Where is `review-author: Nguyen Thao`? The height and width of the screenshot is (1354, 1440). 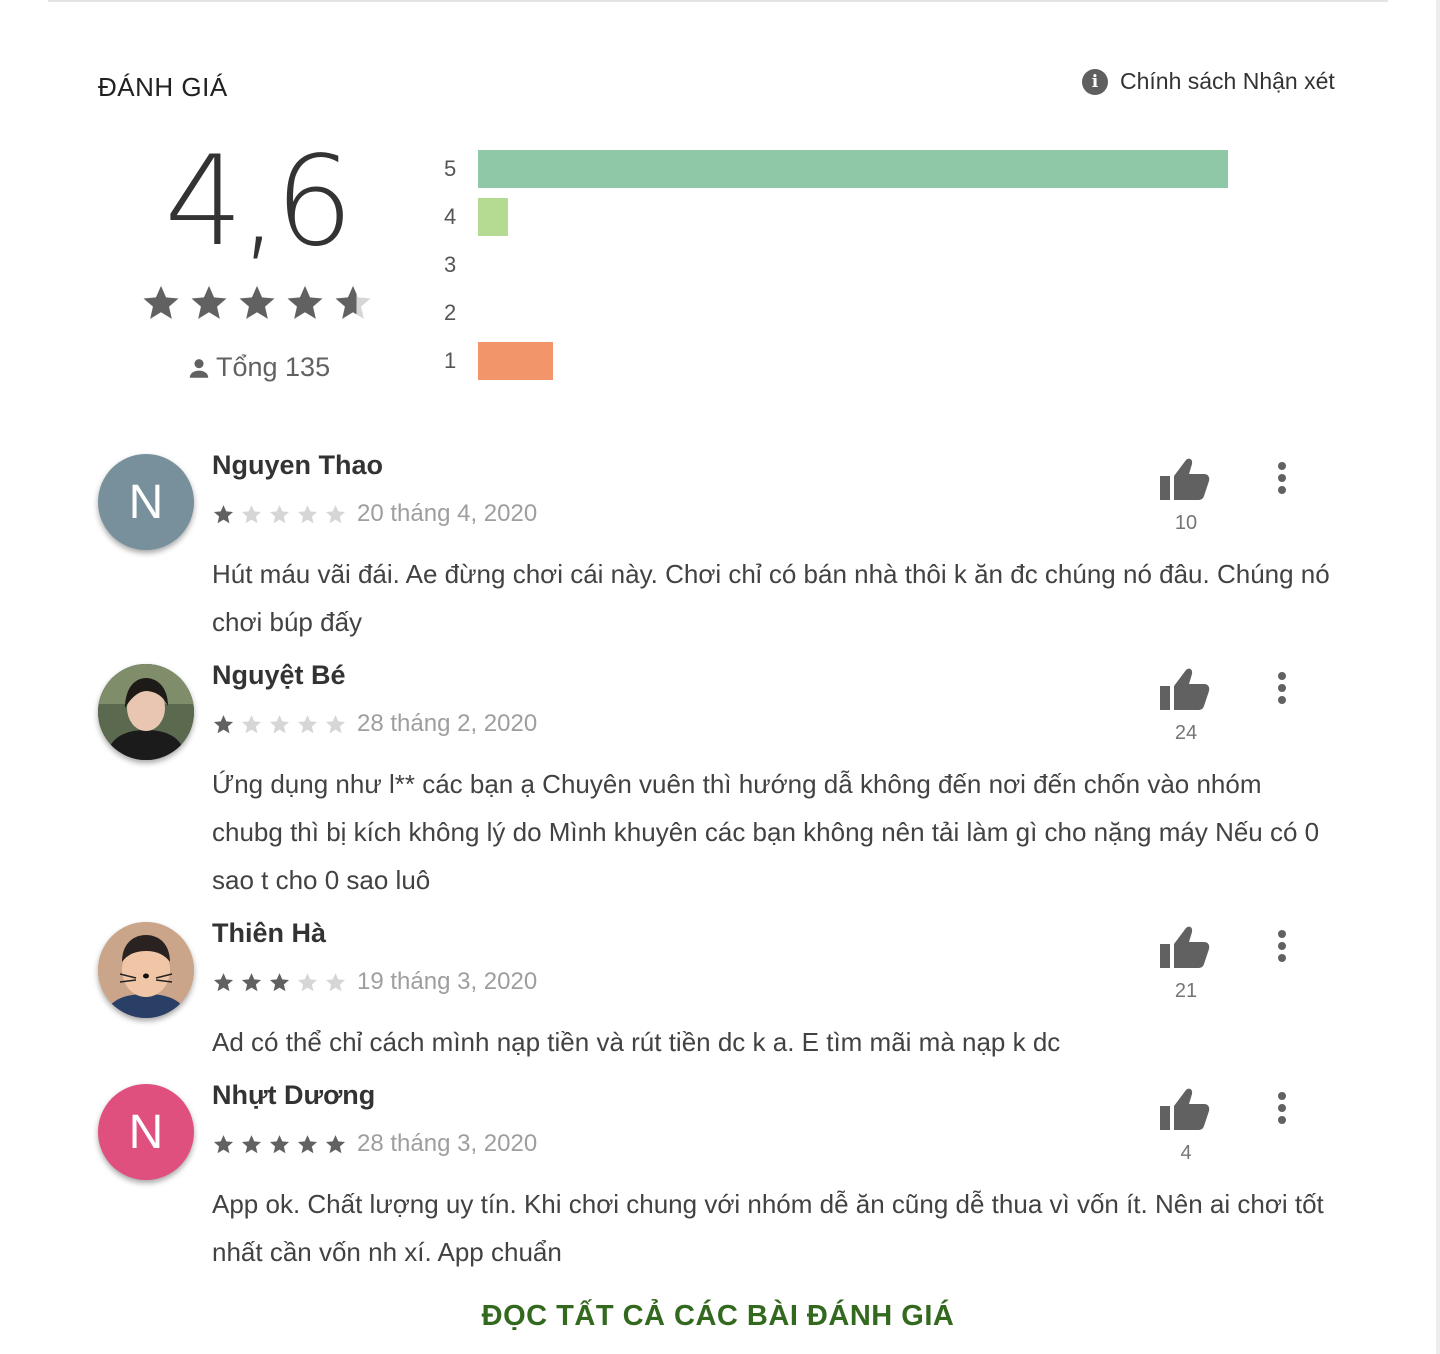 review-author: Nguyen Thao is located at coordinates (298, 465).